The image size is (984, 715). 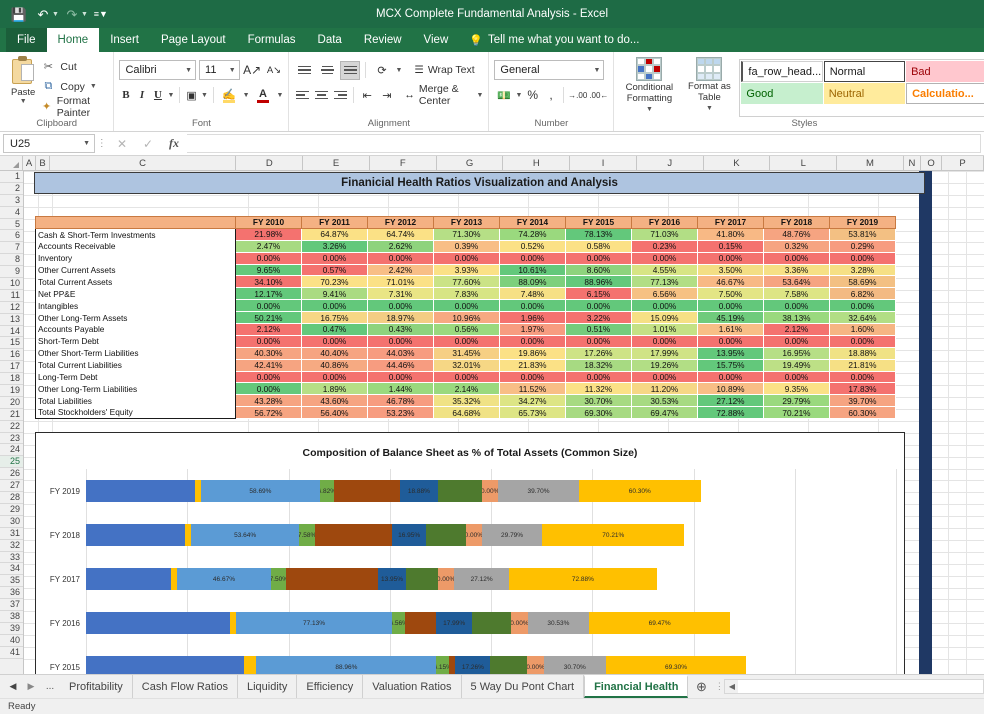 What do you see at coordinates (551, 95) in the screenshot?
I see `comma-style-icon: ,` at bounding box center [551, 95].